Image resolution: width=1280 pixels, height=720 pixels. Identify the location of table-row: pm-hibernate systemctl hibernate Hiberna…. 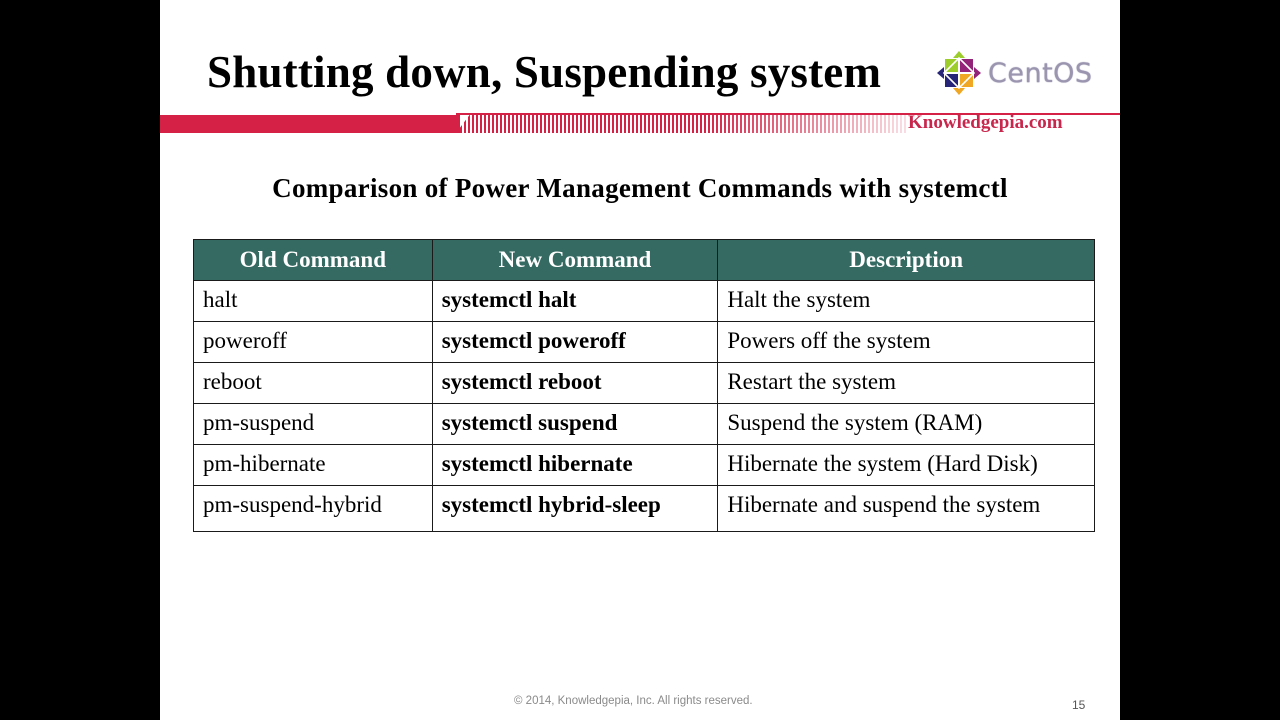
(644, 465).